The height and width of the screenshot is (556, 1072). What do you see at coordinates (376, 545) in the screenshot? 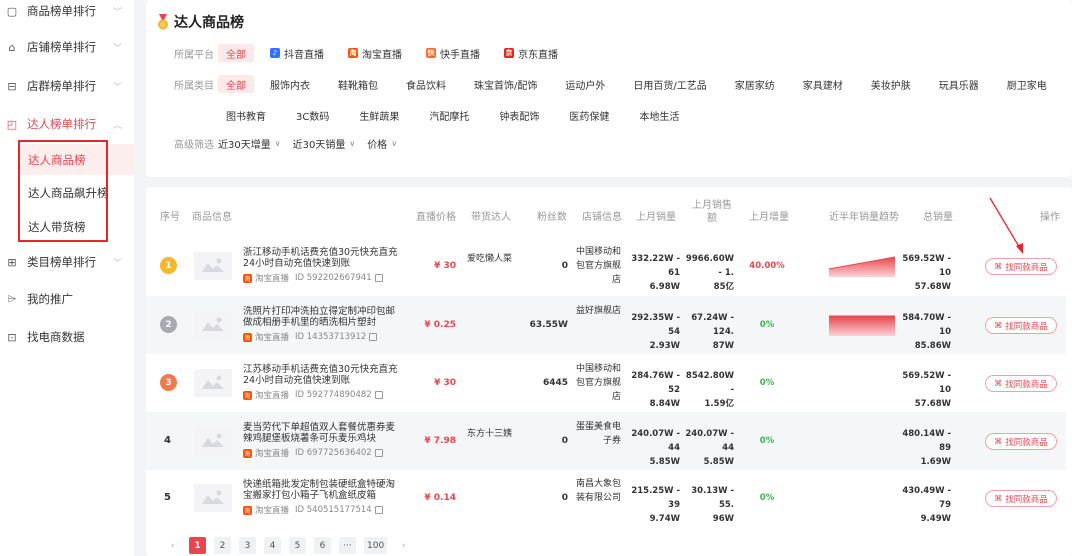
I see `page-button: 100` at bounding box center [376, 545].